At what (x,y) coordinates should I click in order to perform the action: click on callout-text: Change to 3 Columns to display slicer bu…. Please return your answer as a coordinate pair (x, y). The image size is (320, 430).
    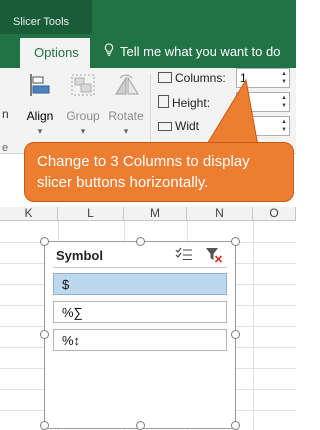
    Looking at the image, I should click on (143, 172).